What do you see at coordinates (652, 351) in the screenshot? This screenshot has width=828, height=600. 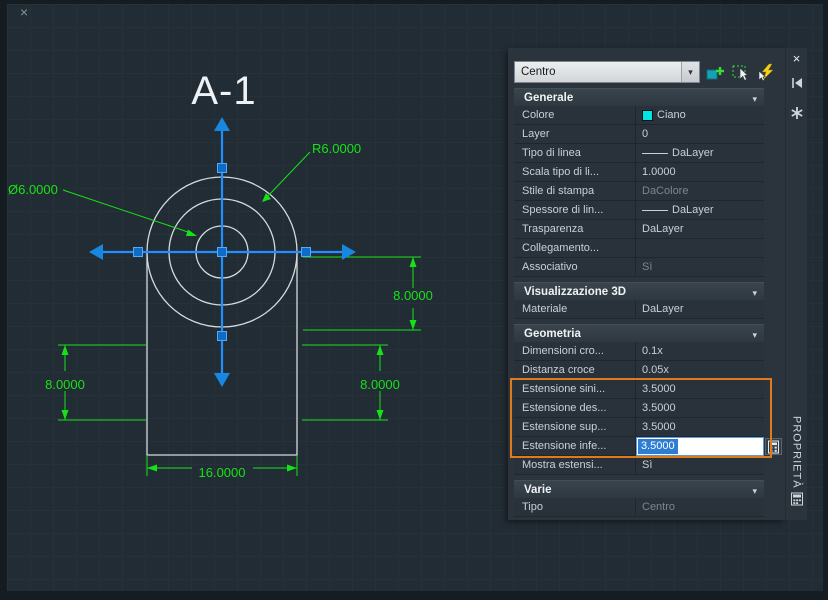 I see `property-value-text: 0.1x` at bounding box center [652, 351].